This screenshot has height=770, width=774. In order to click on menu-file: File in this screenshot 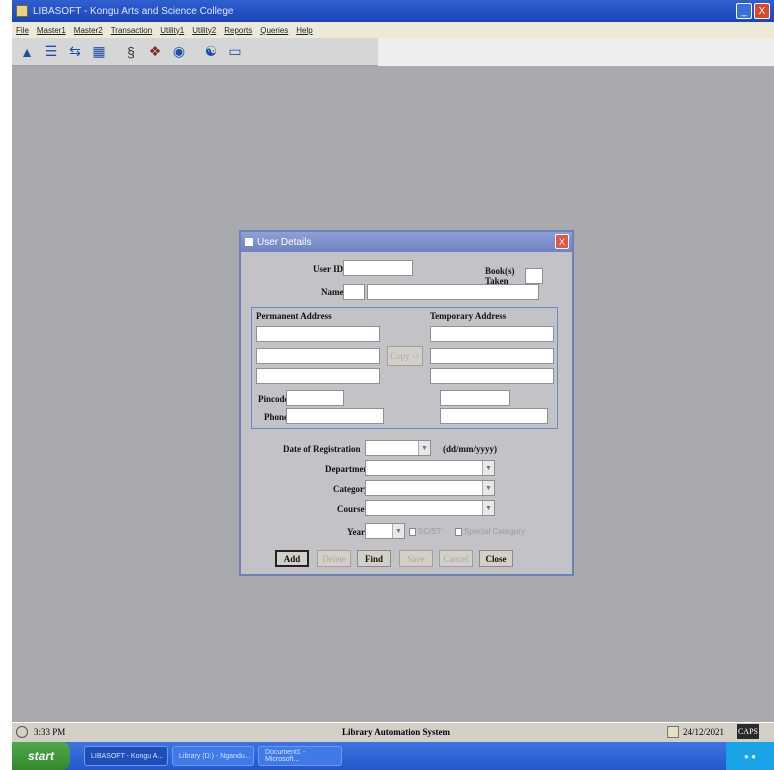, I will do `click(22, 30)`.